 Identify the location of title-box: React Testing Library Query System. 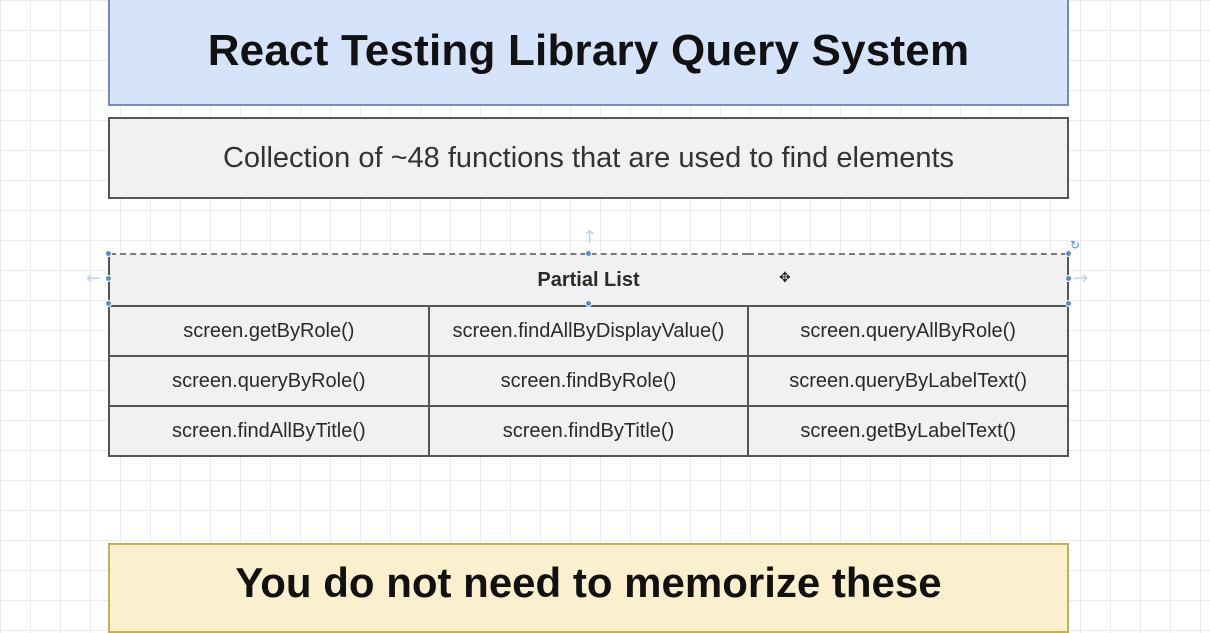
(588, 53).